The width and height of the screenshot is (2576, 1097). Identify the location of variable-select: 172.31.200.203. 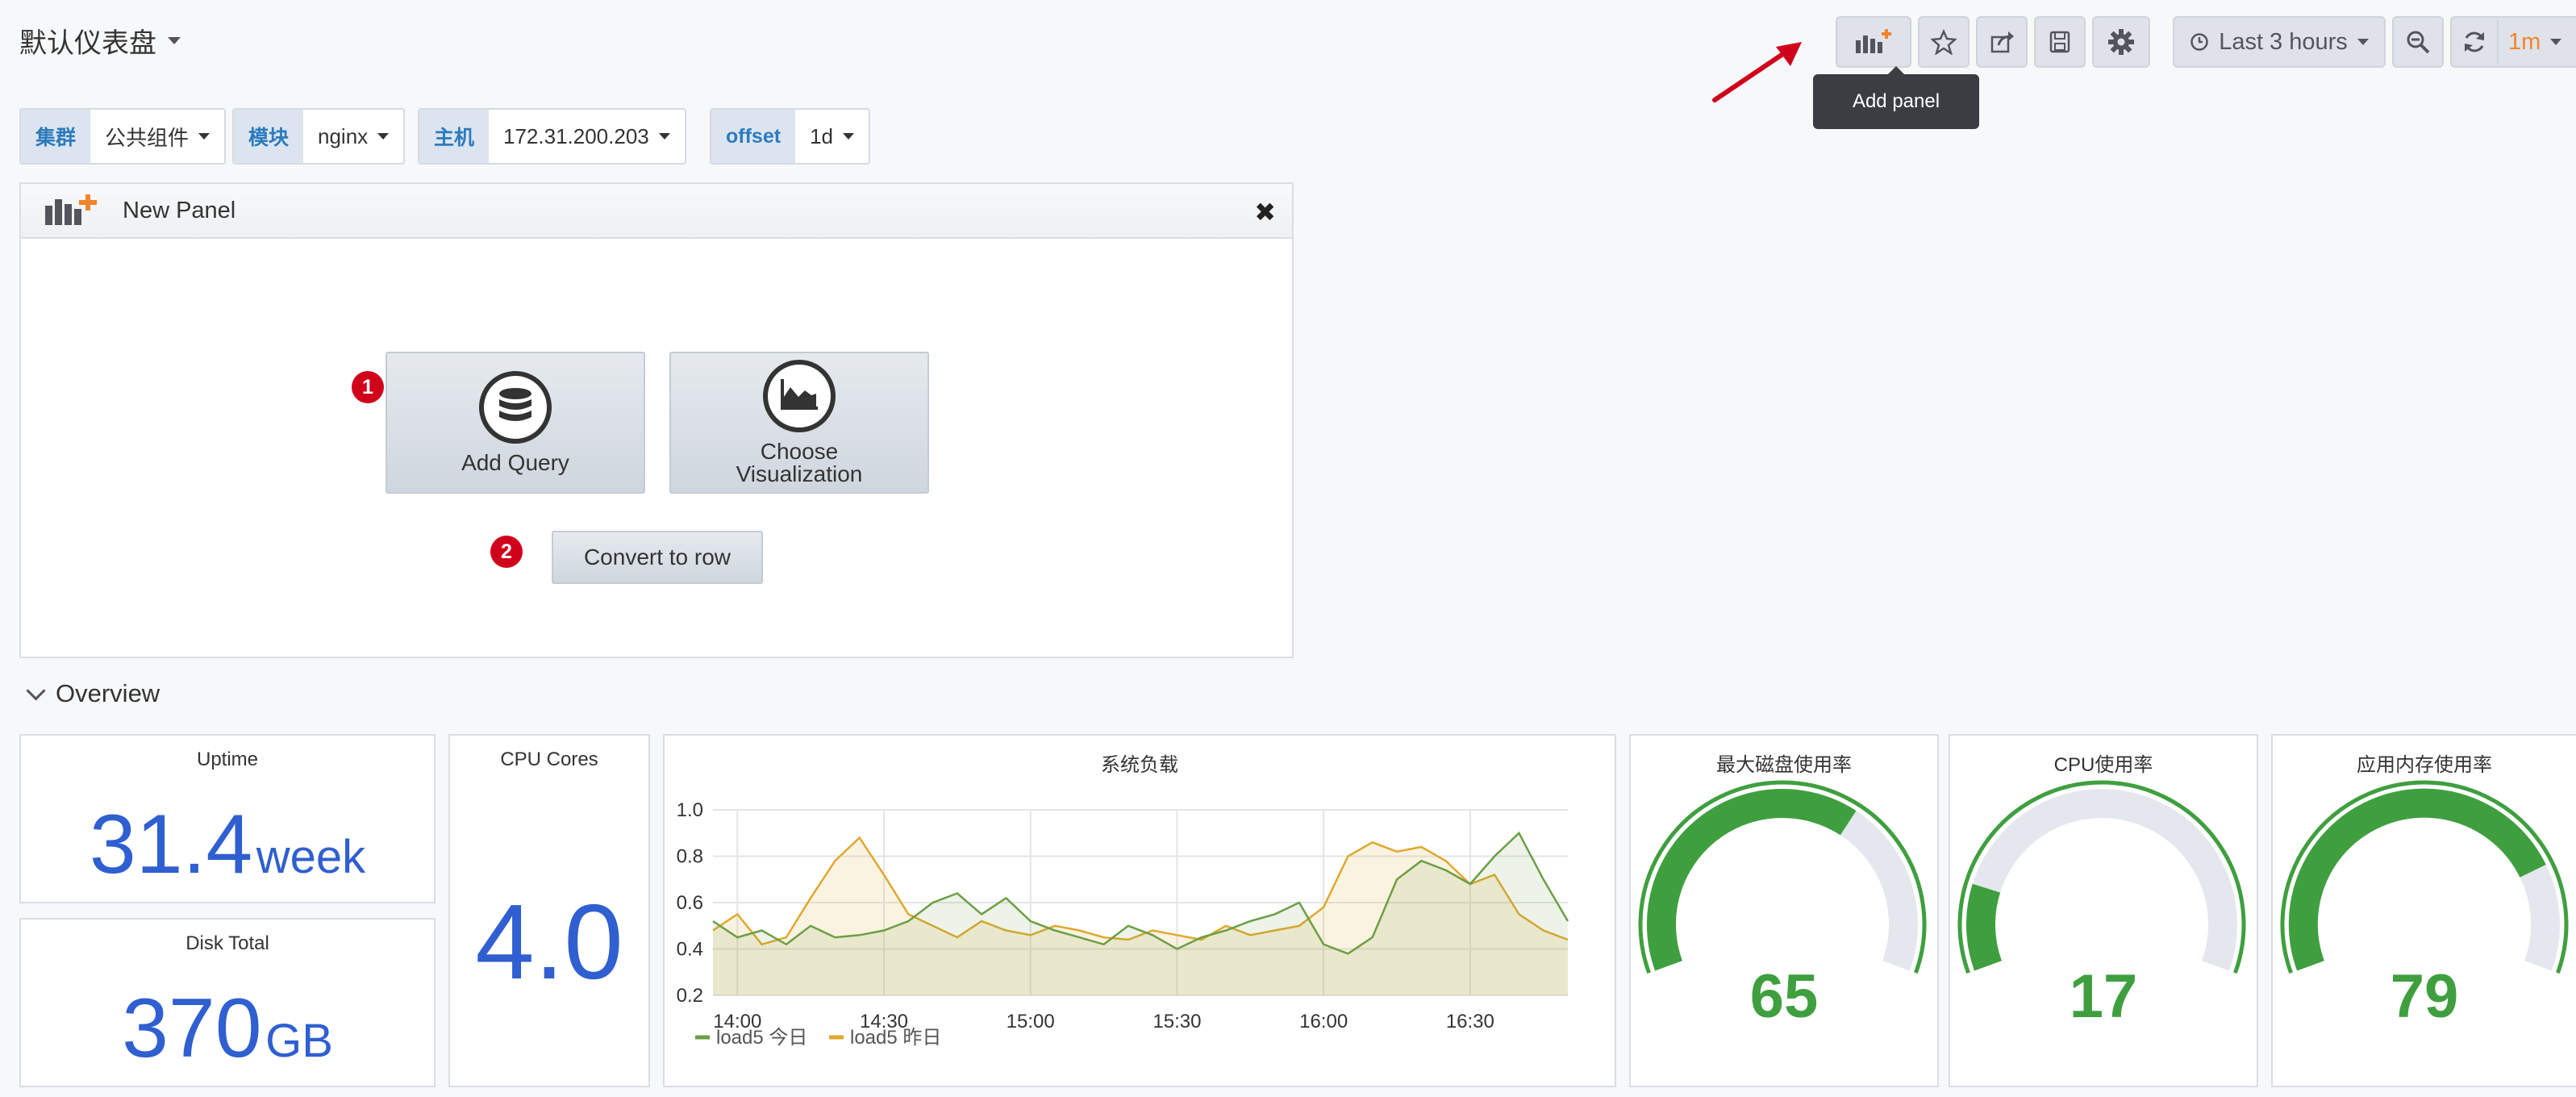
(587, 137).